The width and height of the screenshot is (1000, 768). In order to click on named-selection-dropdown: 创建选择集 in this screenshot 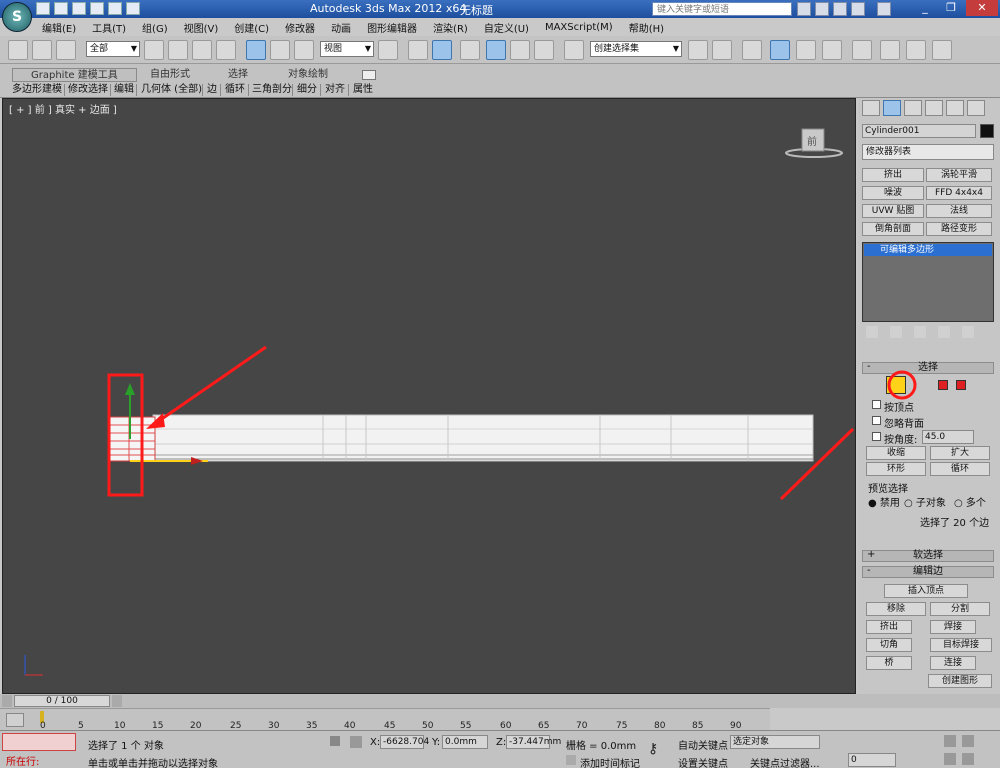, I will do `click(636, 49)`.